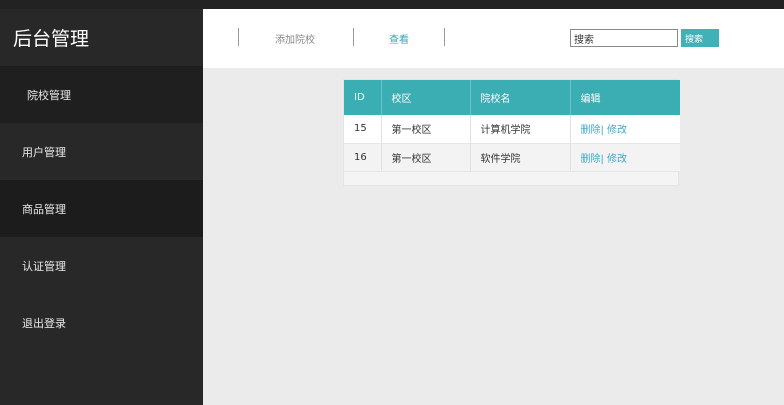 The image size is (784, 405). Describe the element at coordinates (101, 94) in the screenshot. I see `sidebar-item-colleges: 院校管理` at that location.